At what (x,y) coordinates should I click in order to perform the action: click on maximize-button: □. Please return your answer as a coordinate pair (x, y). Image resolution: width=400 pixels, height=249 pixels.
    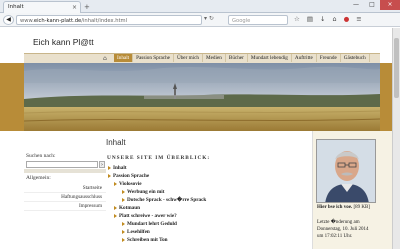
    Looking at the image, I should click on (372, 5).